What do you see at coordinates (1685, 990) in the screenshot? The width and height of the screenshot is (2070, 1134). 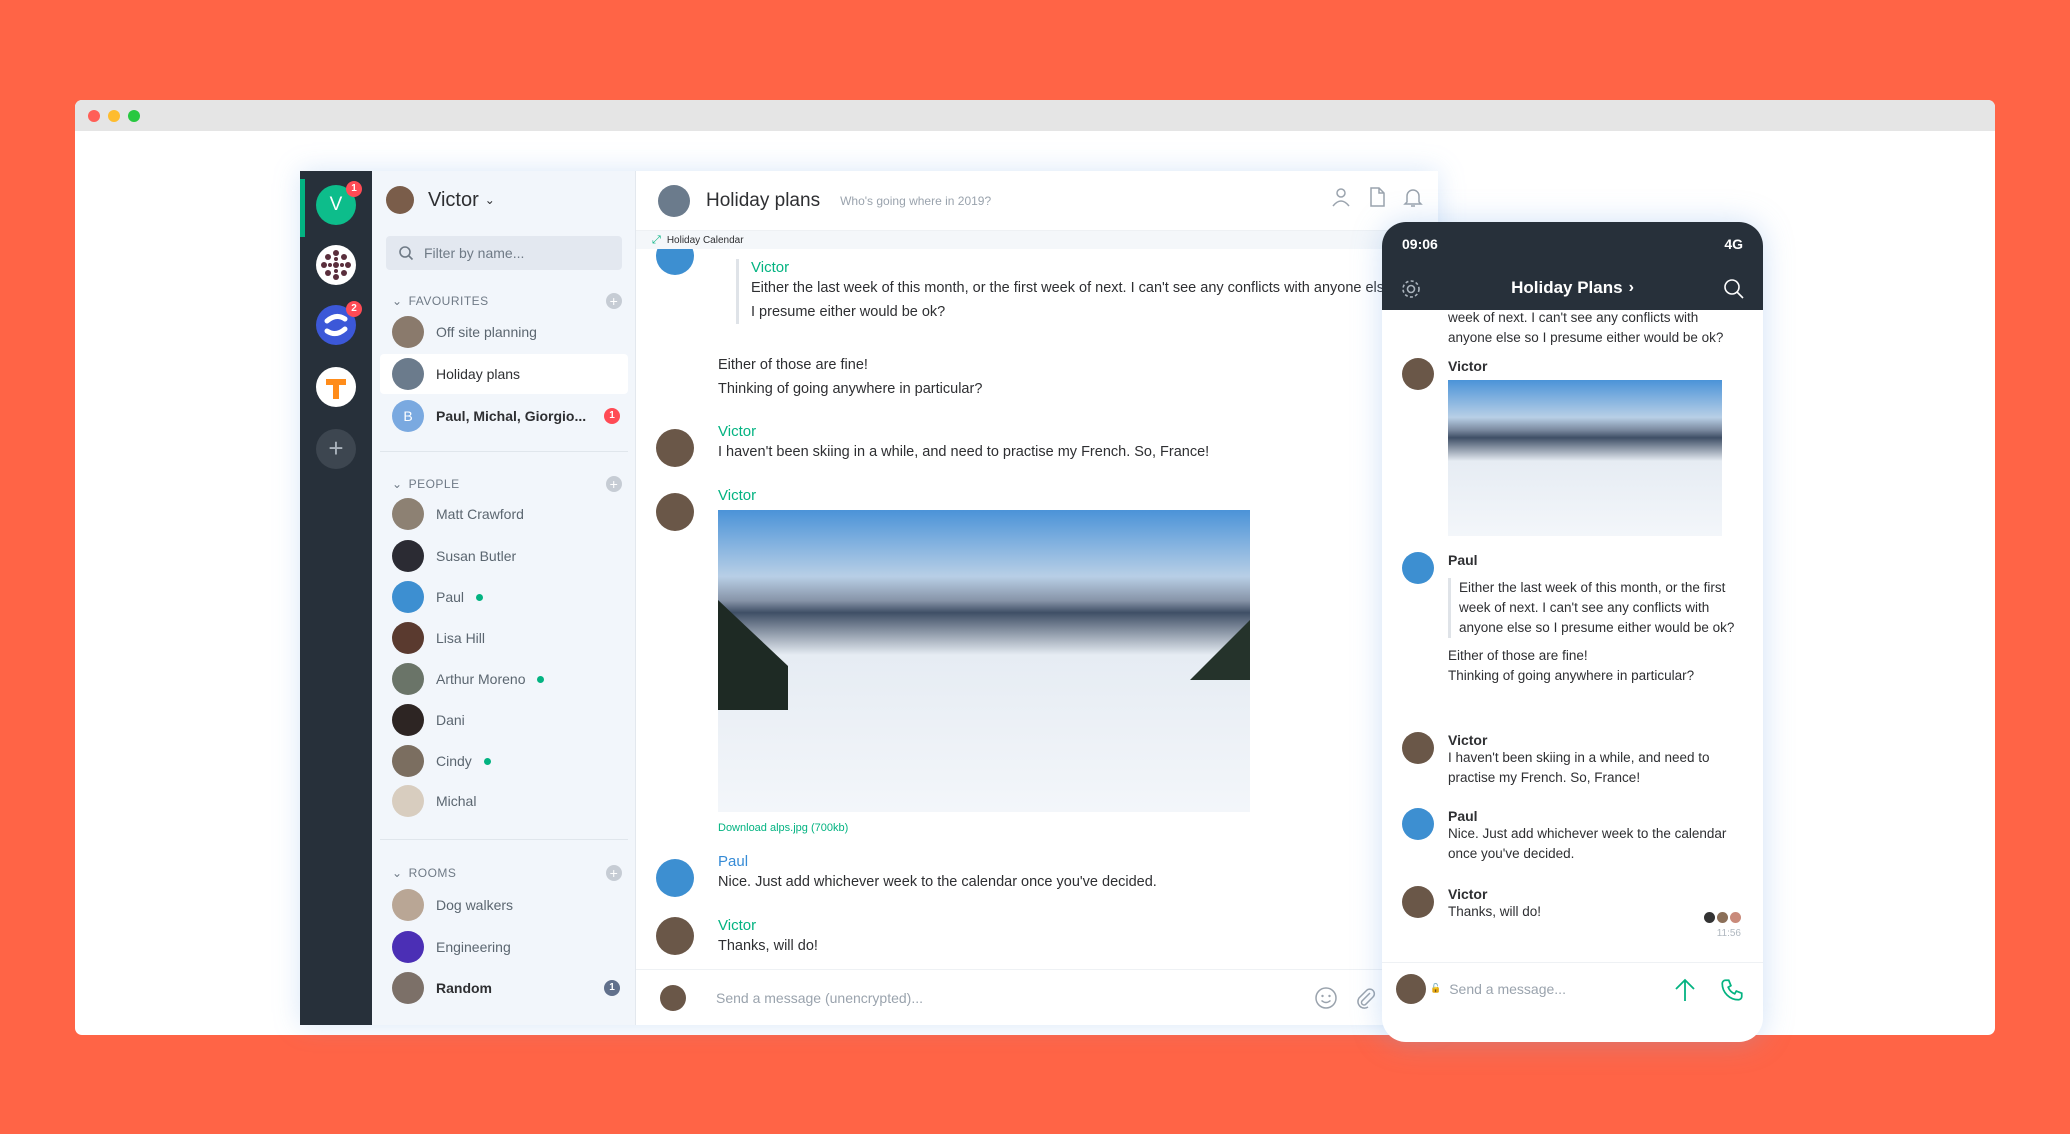 I see `send-arrow-icon` at bounding box center [1685, 990].